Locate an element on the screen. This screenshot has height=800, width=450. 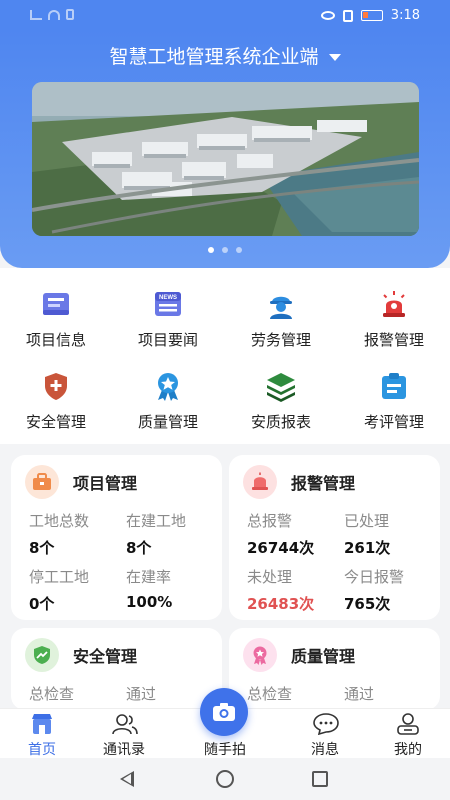
stat-label: 工地总数 is located at coordinates (59, 521).